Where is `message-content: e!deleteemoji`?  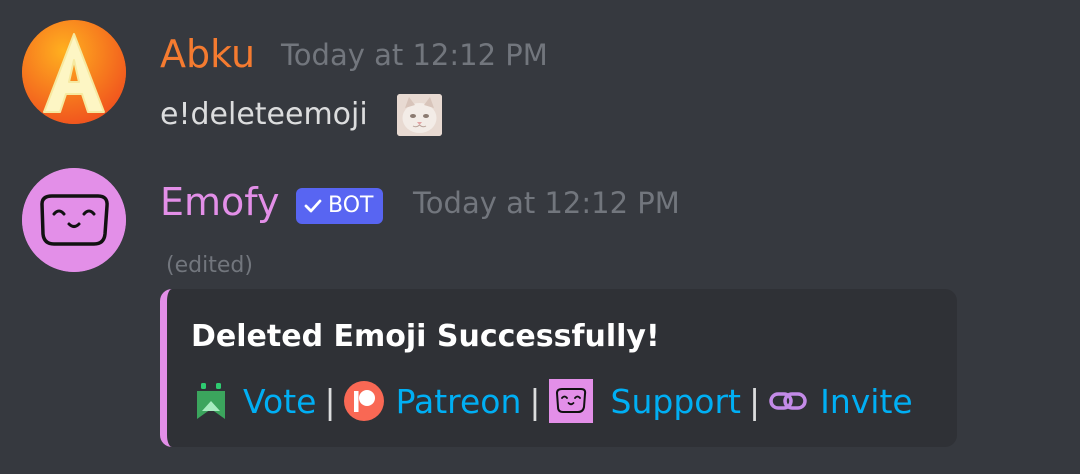
message-content: e!deleteemoji is located at coordinates (264, 115).